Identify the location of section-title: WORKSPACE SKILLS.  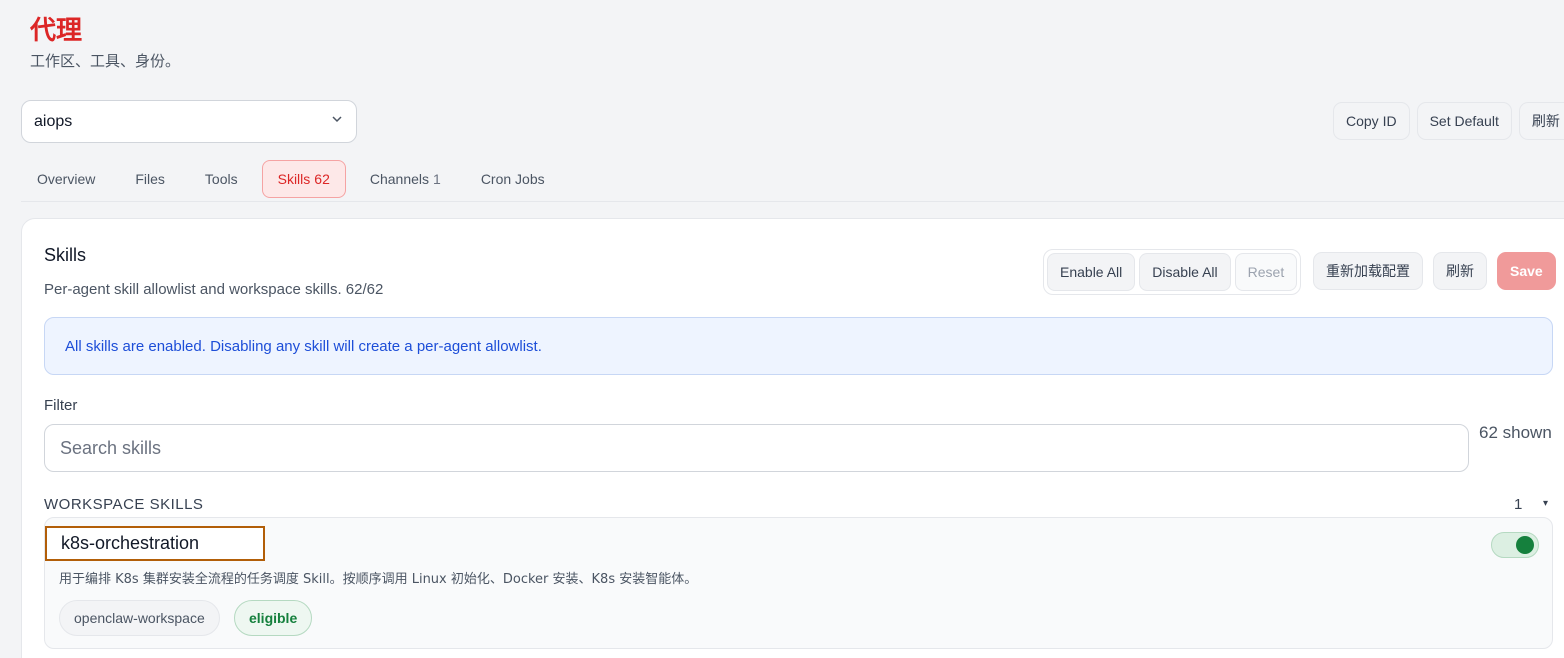
(124, 504).